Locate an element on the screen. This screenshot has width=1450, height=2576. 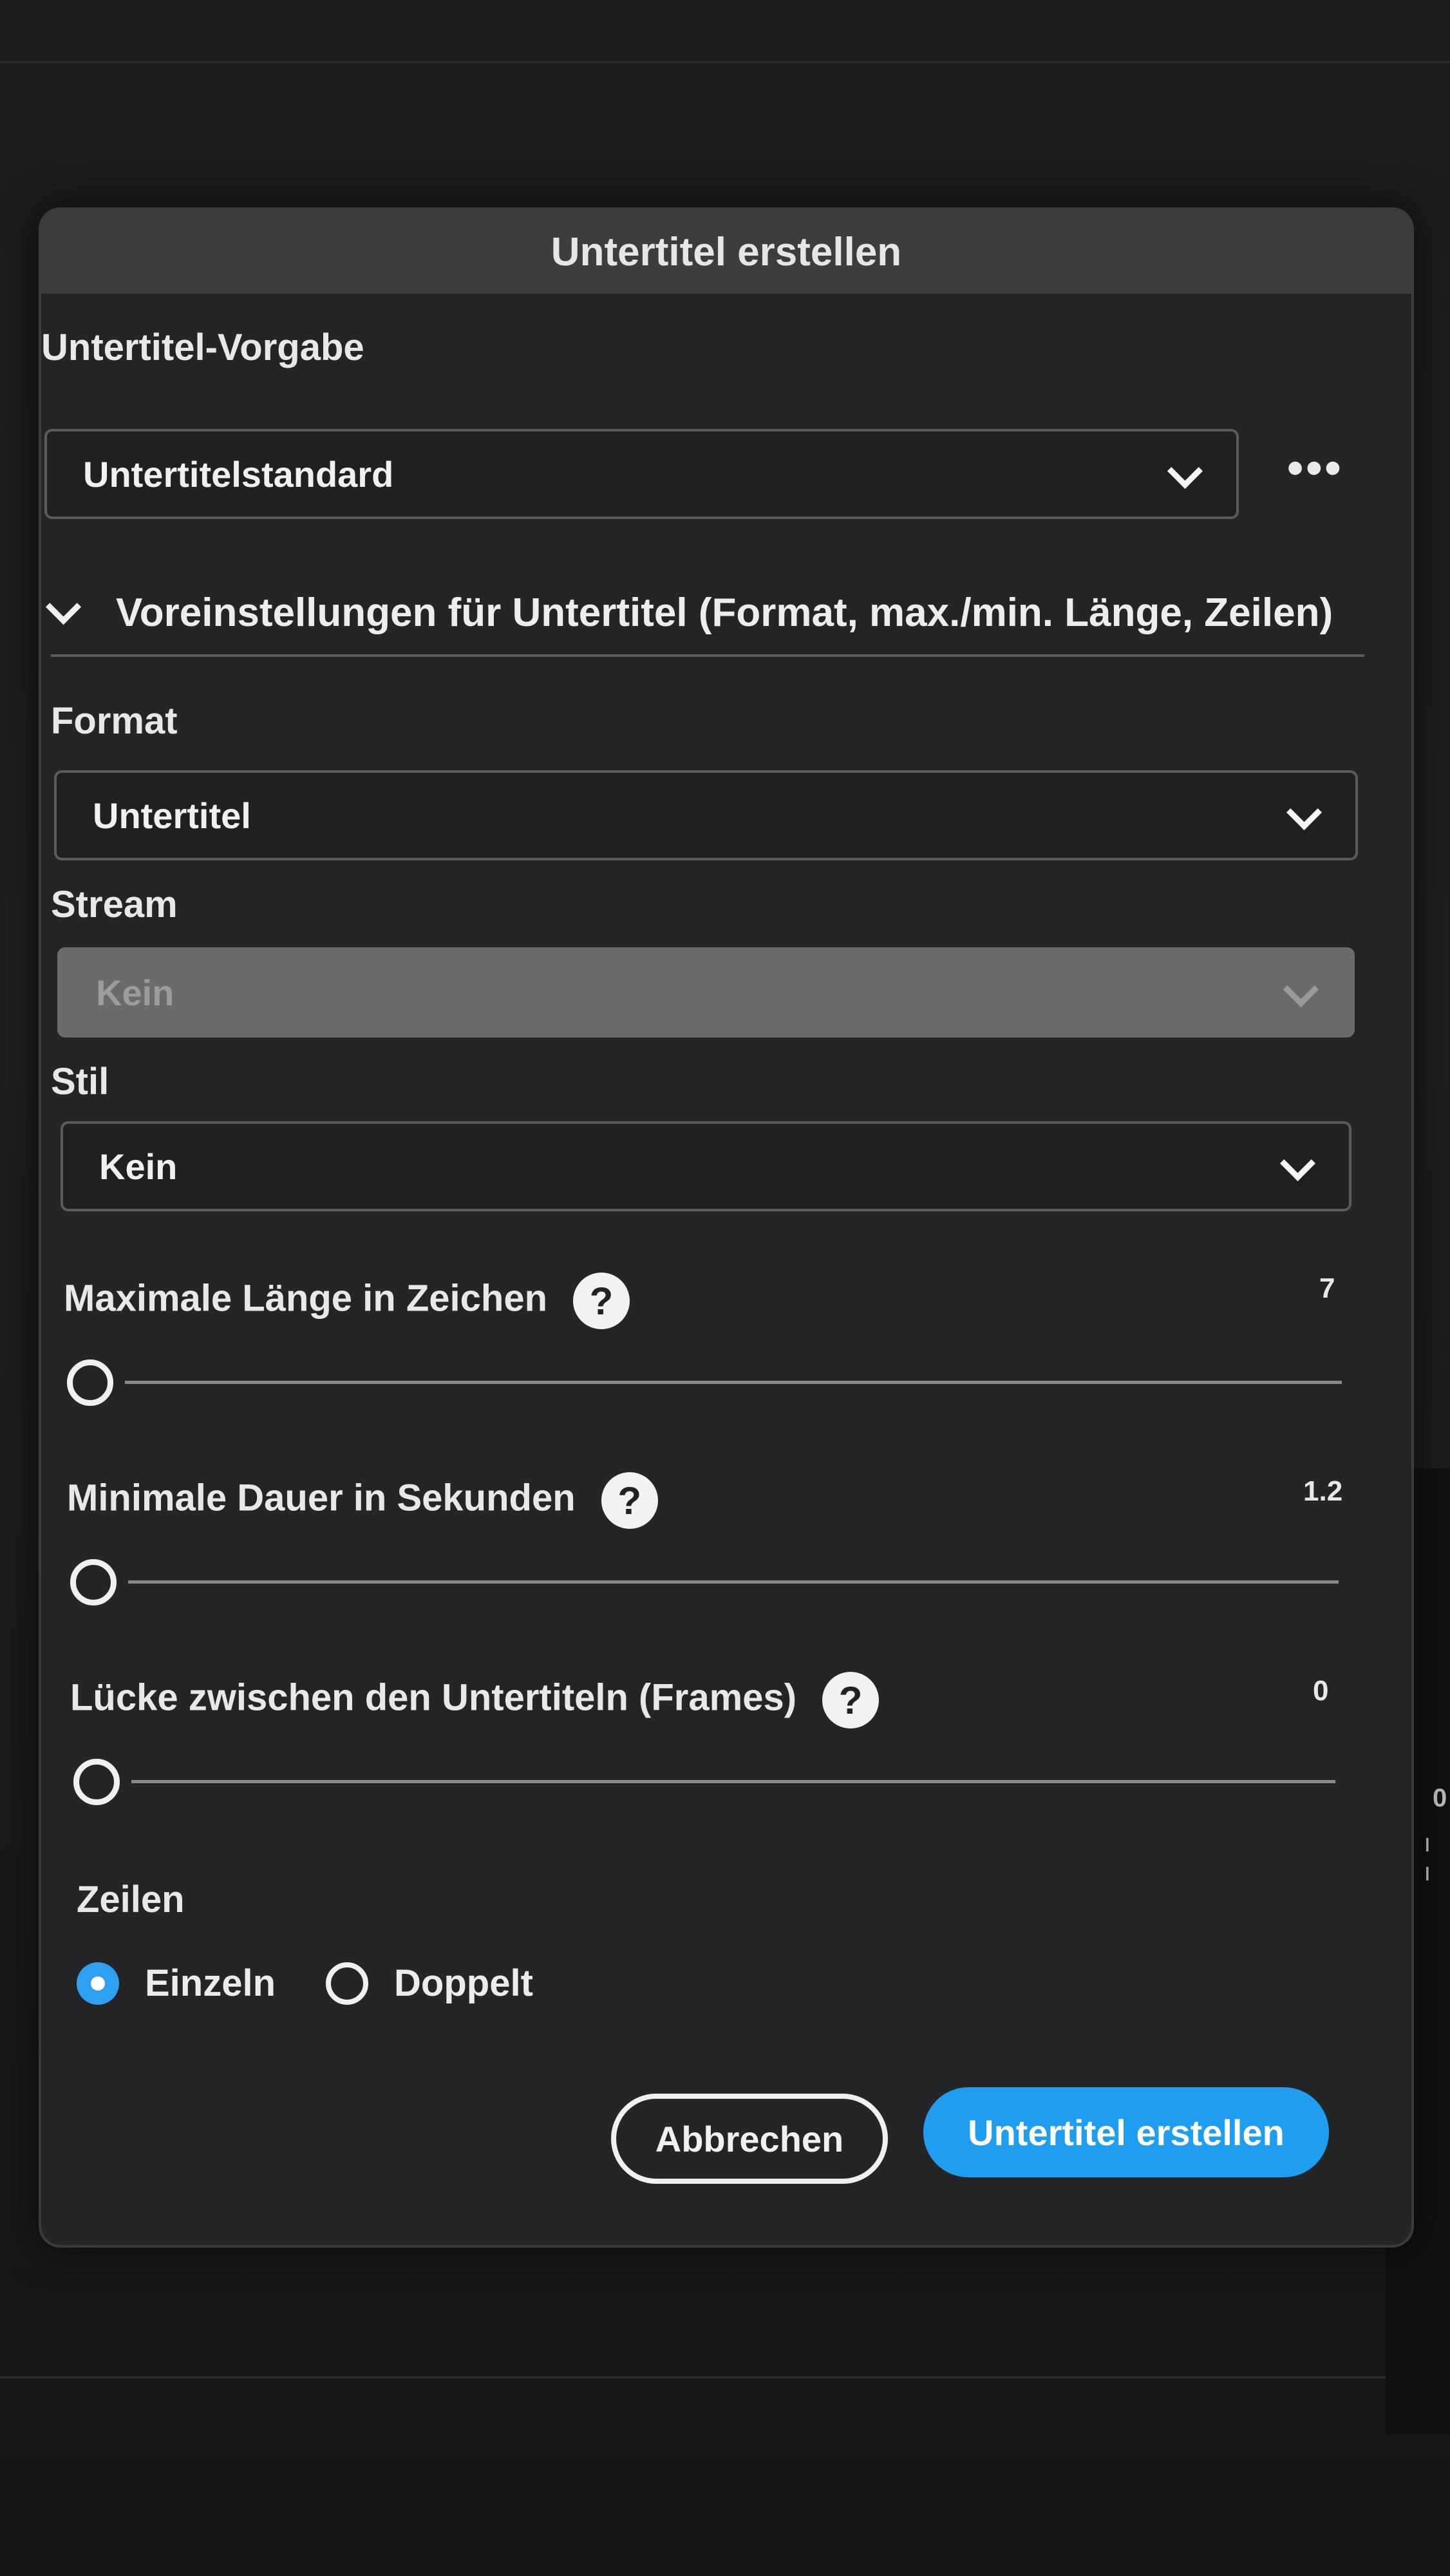
dialog-title: Untertitel erstellen is located at coordinates (726, 251).